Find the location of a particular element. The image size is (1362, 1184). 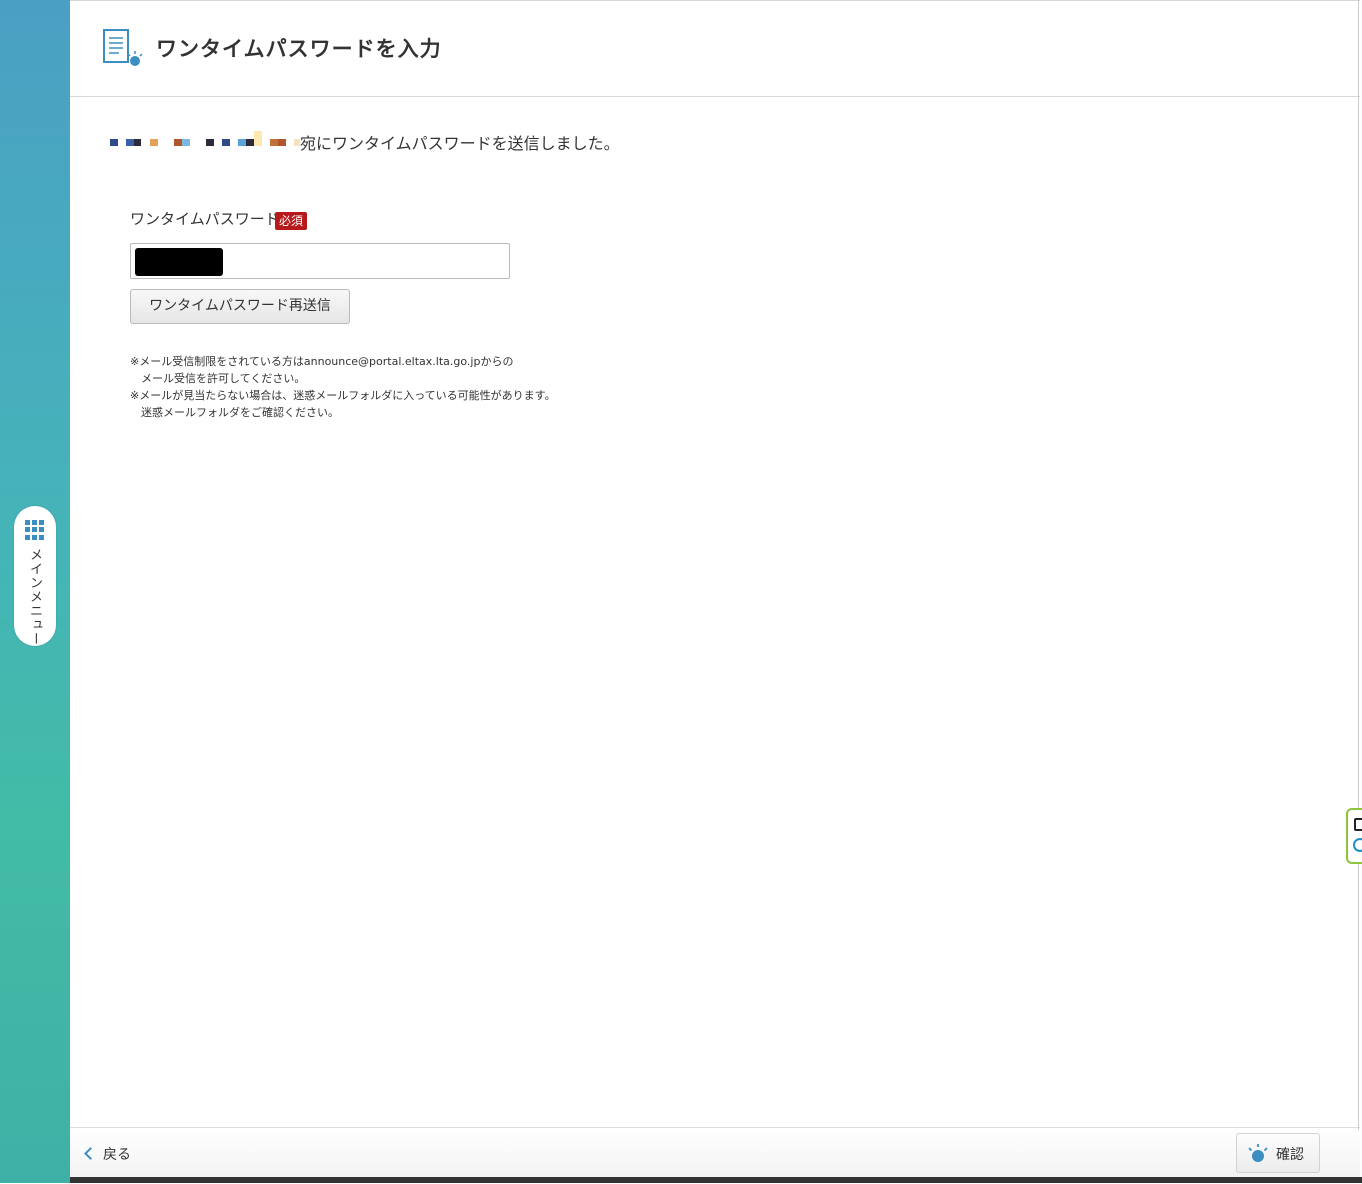

back-button: 戻る is located at coordinates (106, 1154).